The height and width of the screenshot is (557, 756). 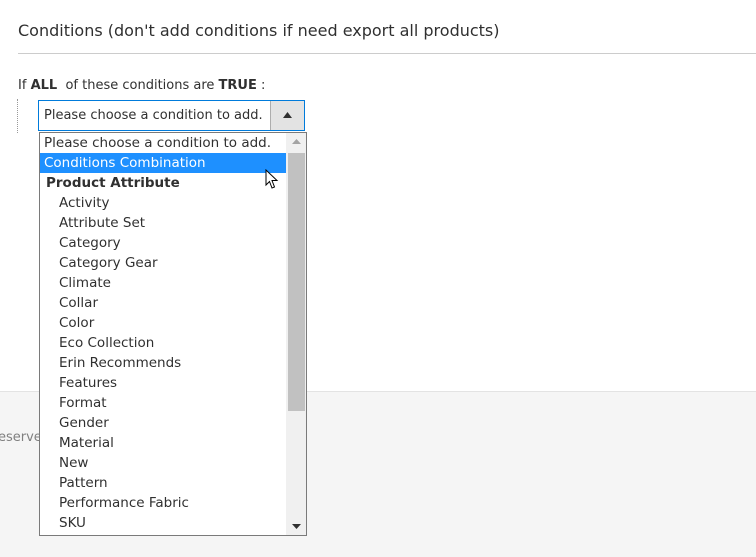 What do you see at coordinates (163, 363) in the screenshot?
I see `option-erin-recommends: Erin Recommends` at bounding box center [163, 363].